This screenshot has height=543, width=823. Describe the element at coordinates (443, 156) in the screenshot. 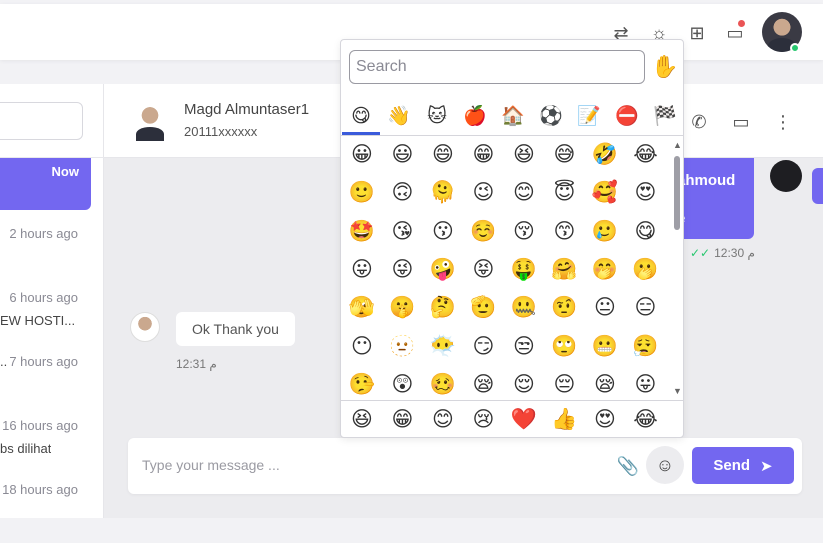

I see `emoji-item: 😄` at that location.